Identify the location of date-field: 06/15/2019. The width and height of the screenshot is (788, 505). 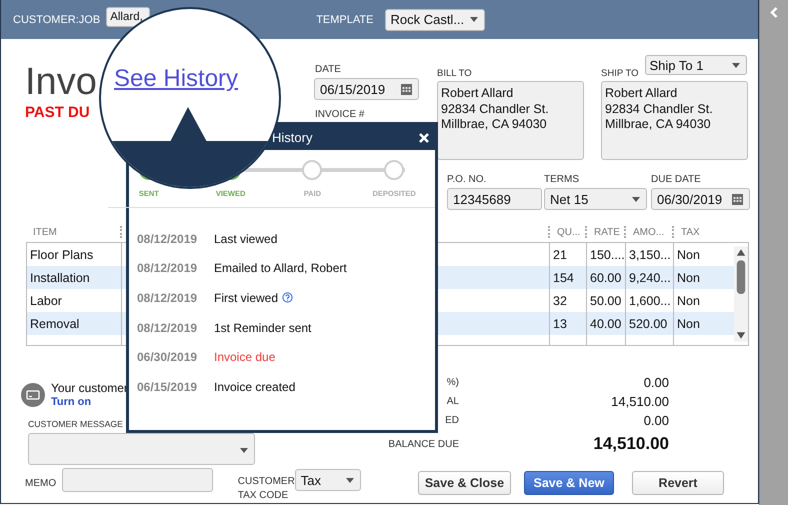
(366, 89).